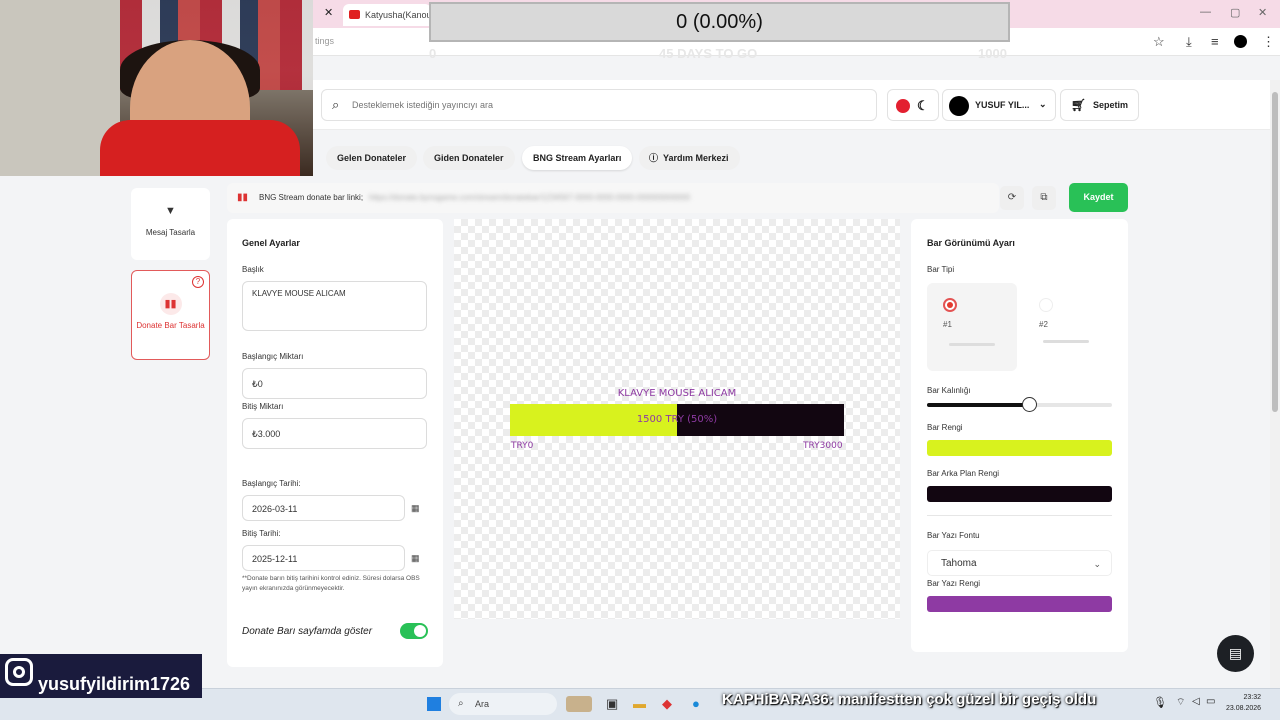  What do you see at coordinates (263, 406) in the screenshot?
I see `end-amount-label: Bitiş Miktarı` at bounding box center [263, 406].